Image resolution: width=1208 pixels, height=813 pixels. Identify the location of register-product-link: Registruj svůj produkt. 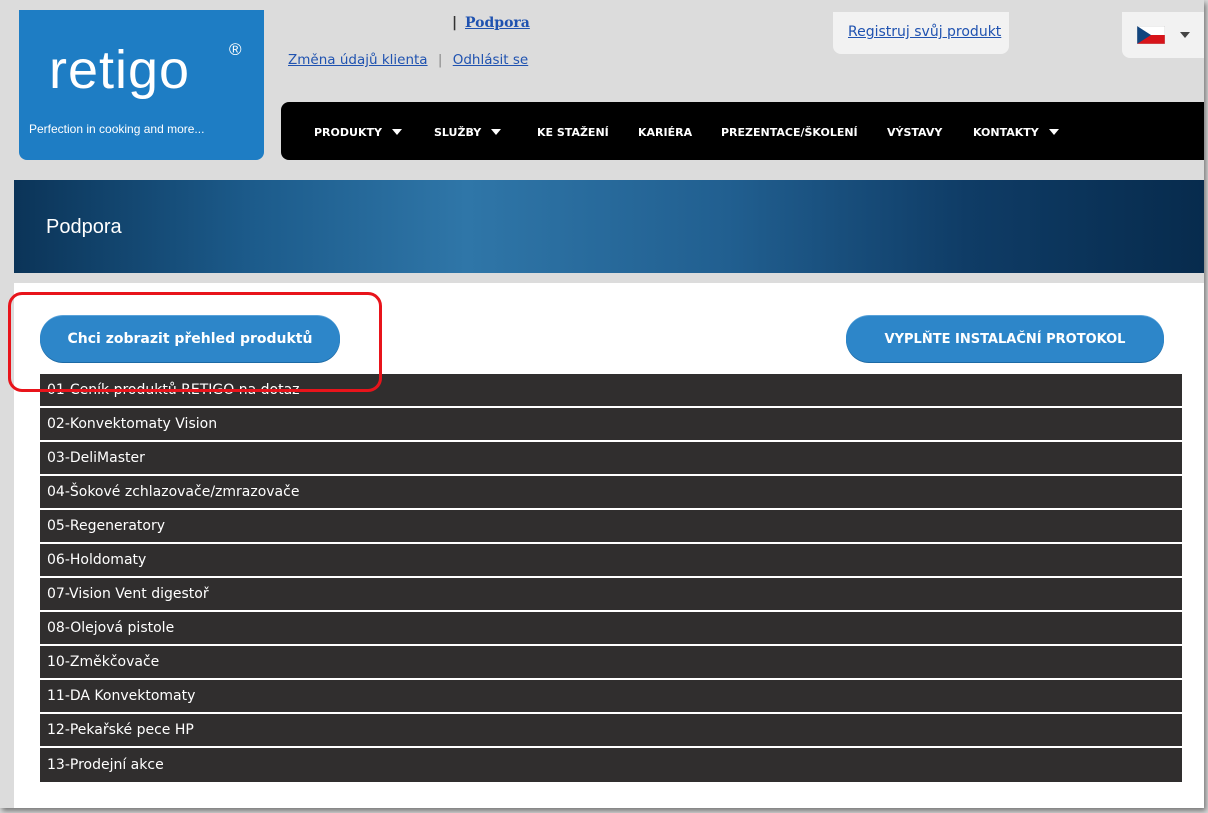
(924, 32).